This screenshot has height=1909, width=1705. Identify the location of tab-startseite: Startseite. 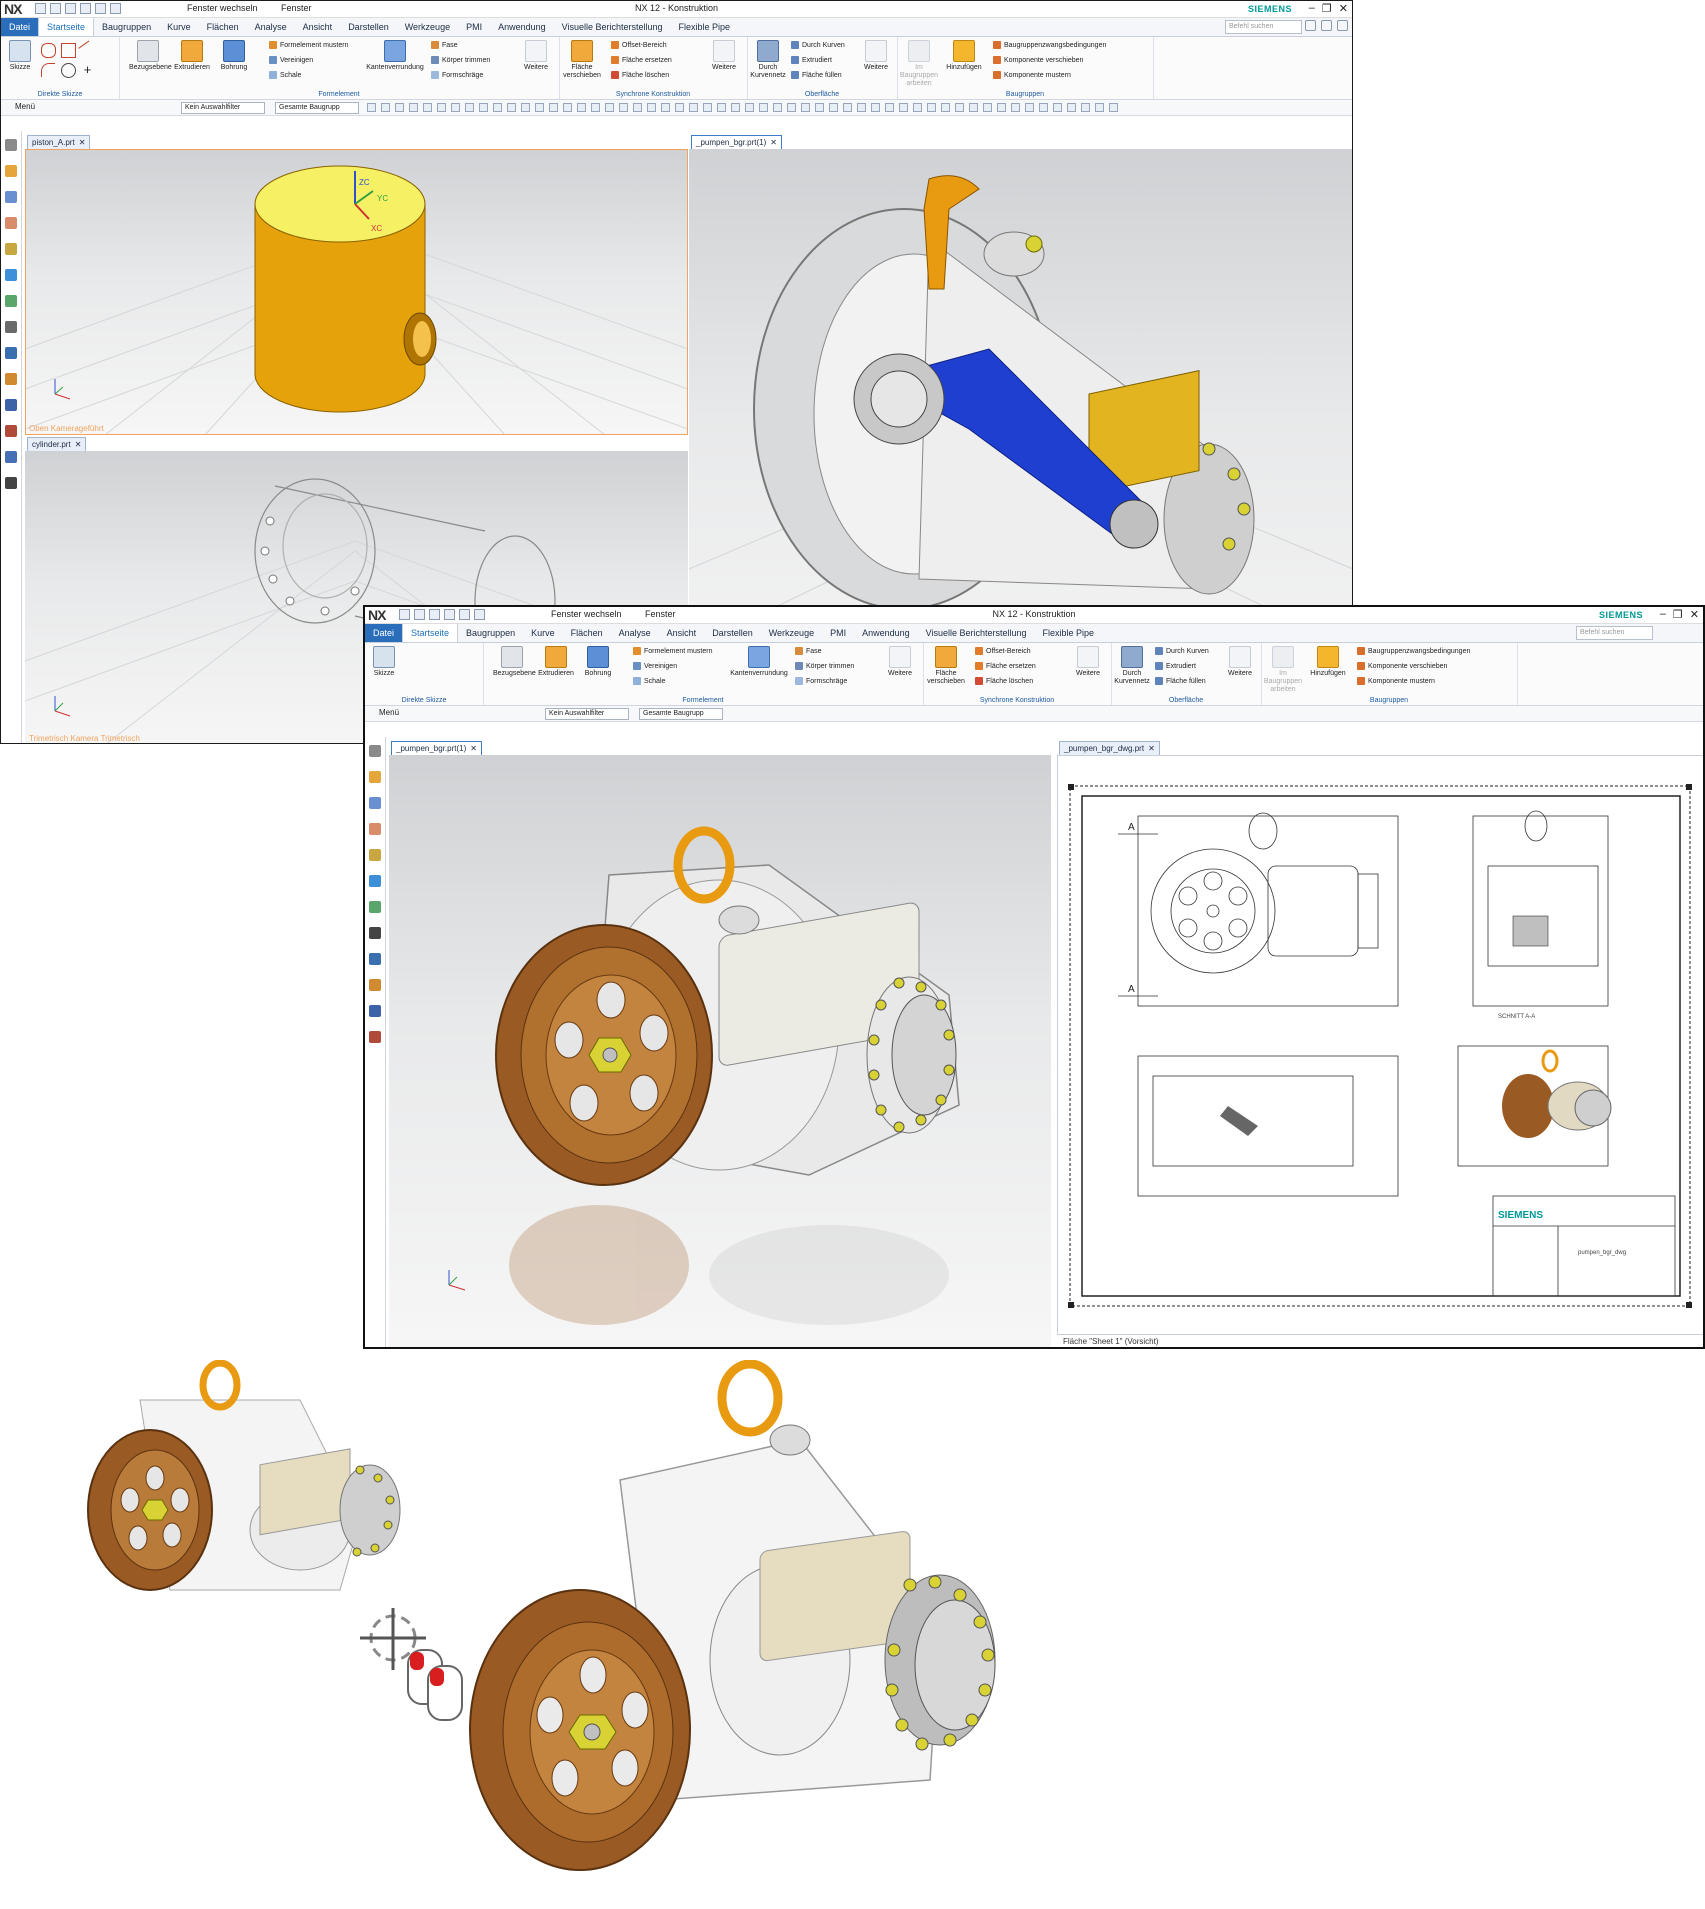
(66, 27).